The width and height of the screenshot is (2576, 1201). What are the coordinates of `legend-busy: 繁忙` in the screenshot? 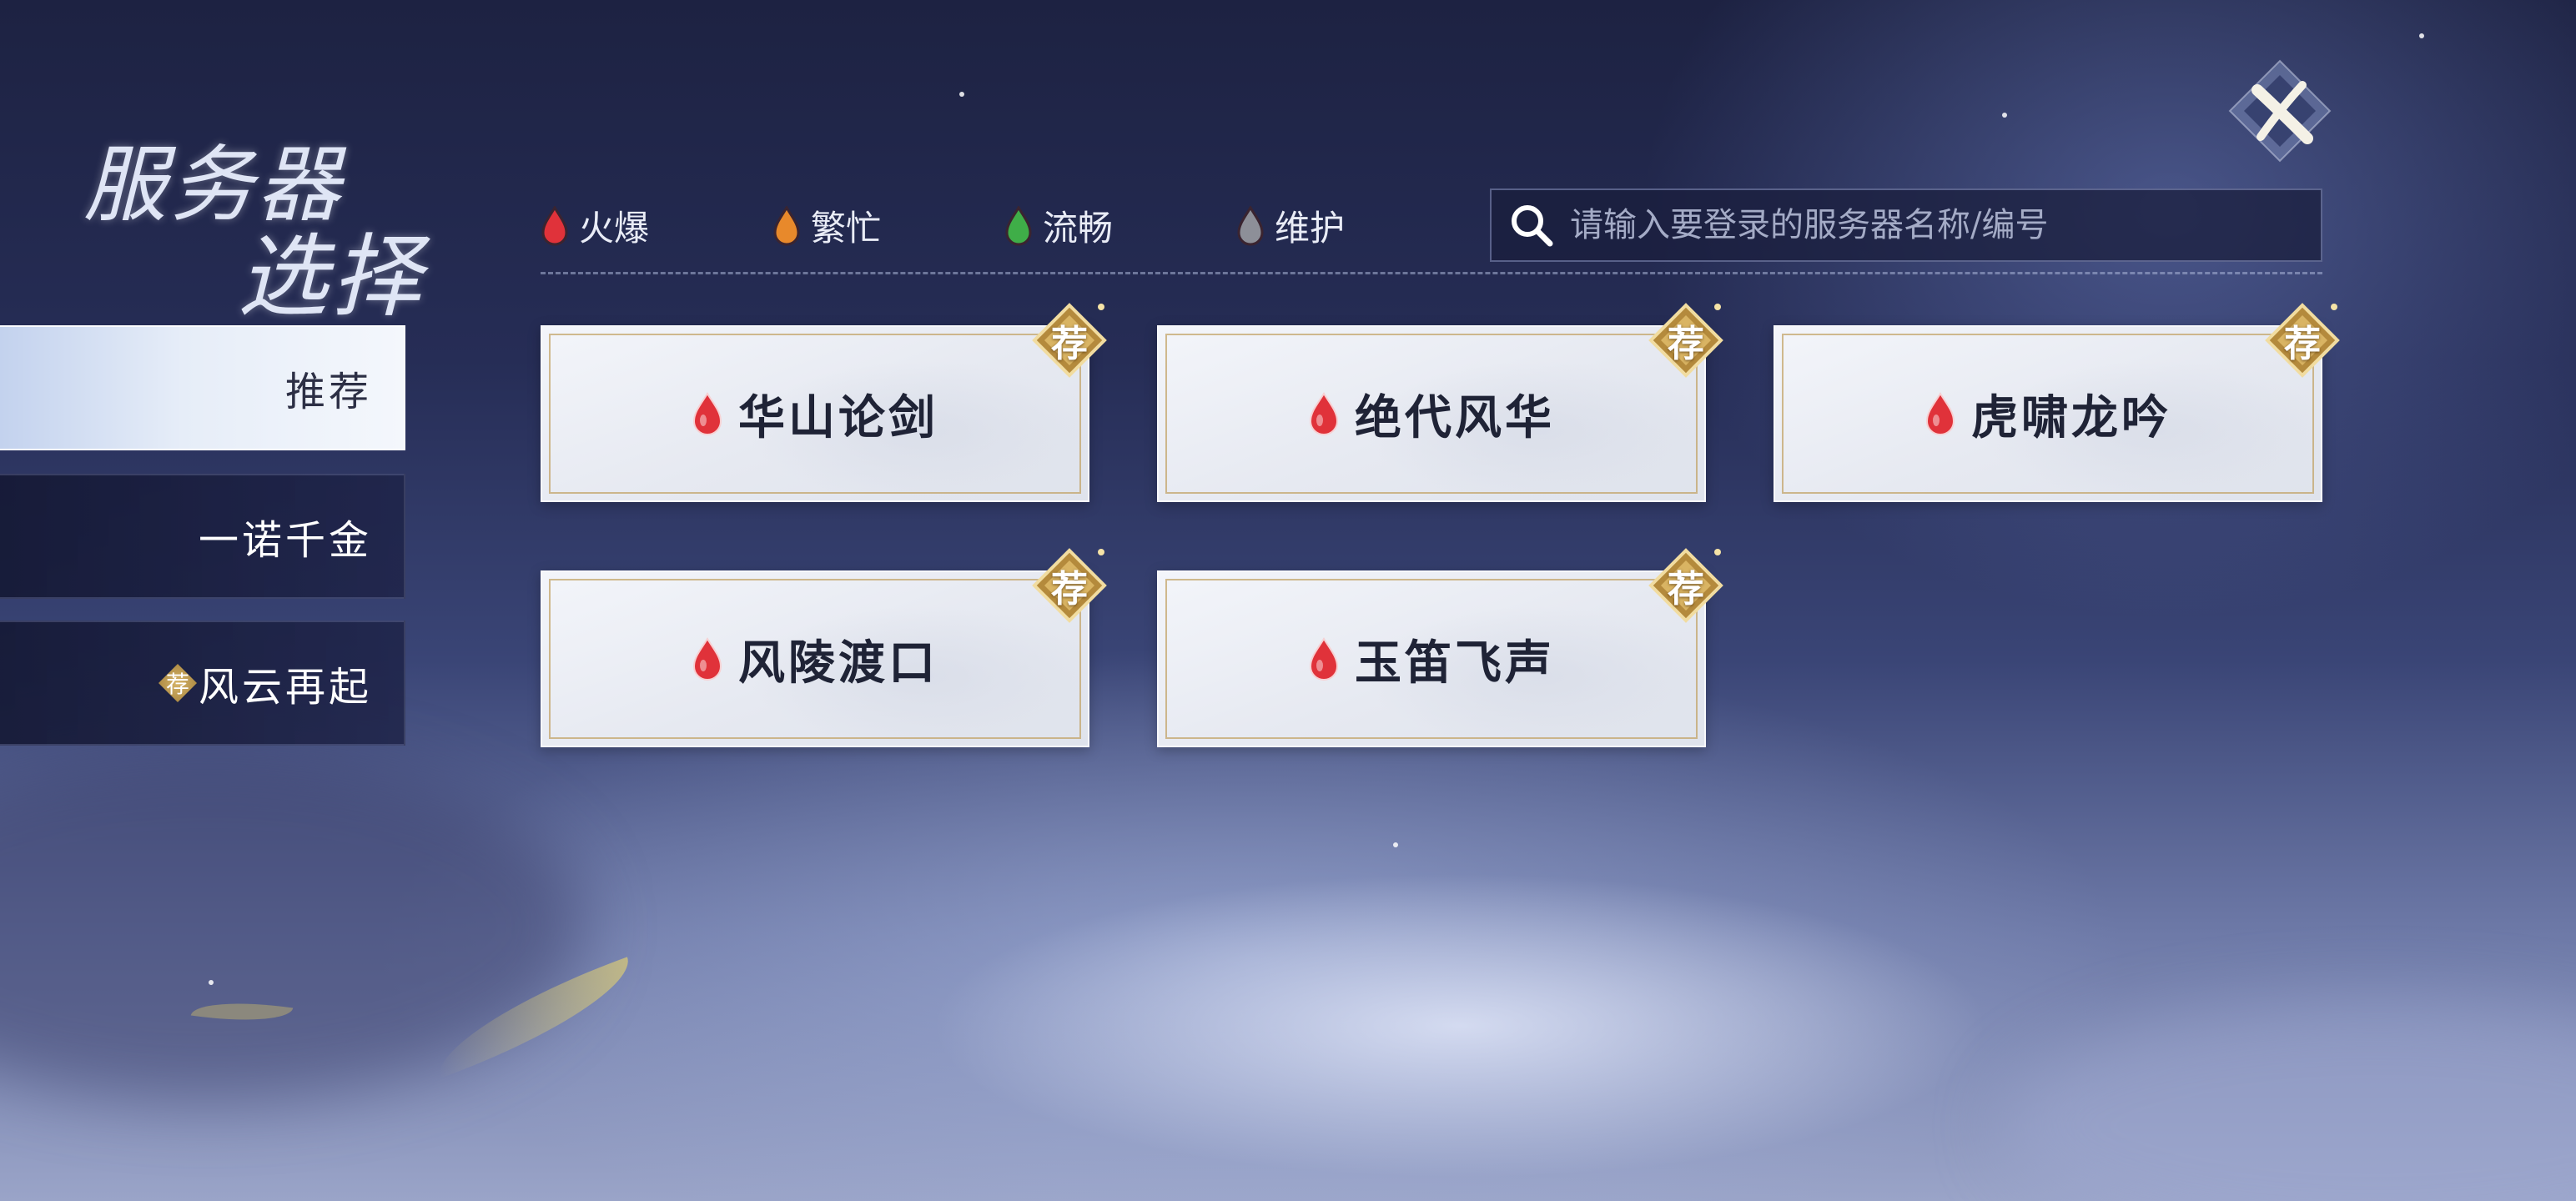 It's located at (826, 225).